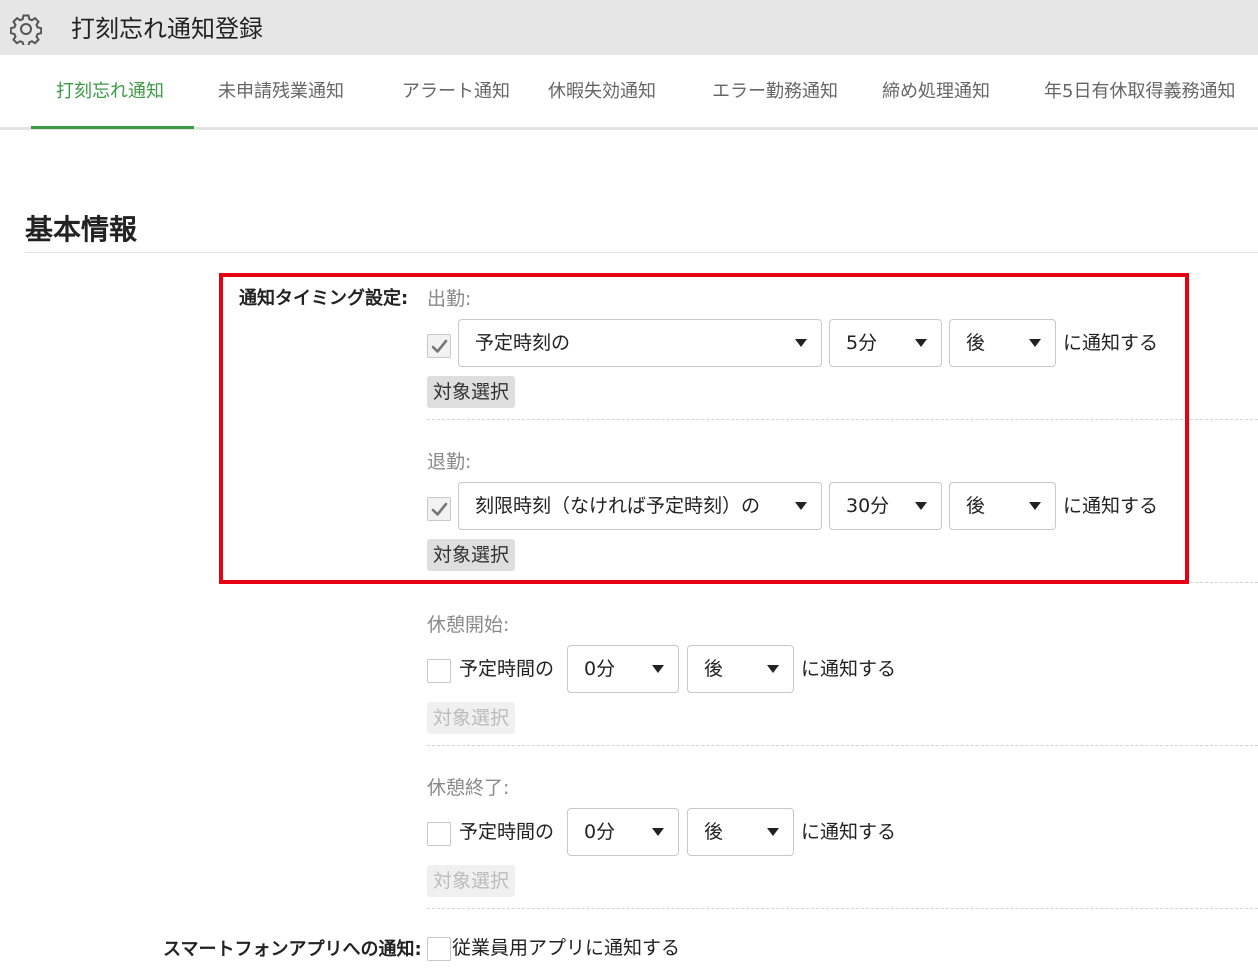  Describe the element at coordinates (468, 788) in the screenshot. I see `break-end-label: 休憩終了:` at that location.